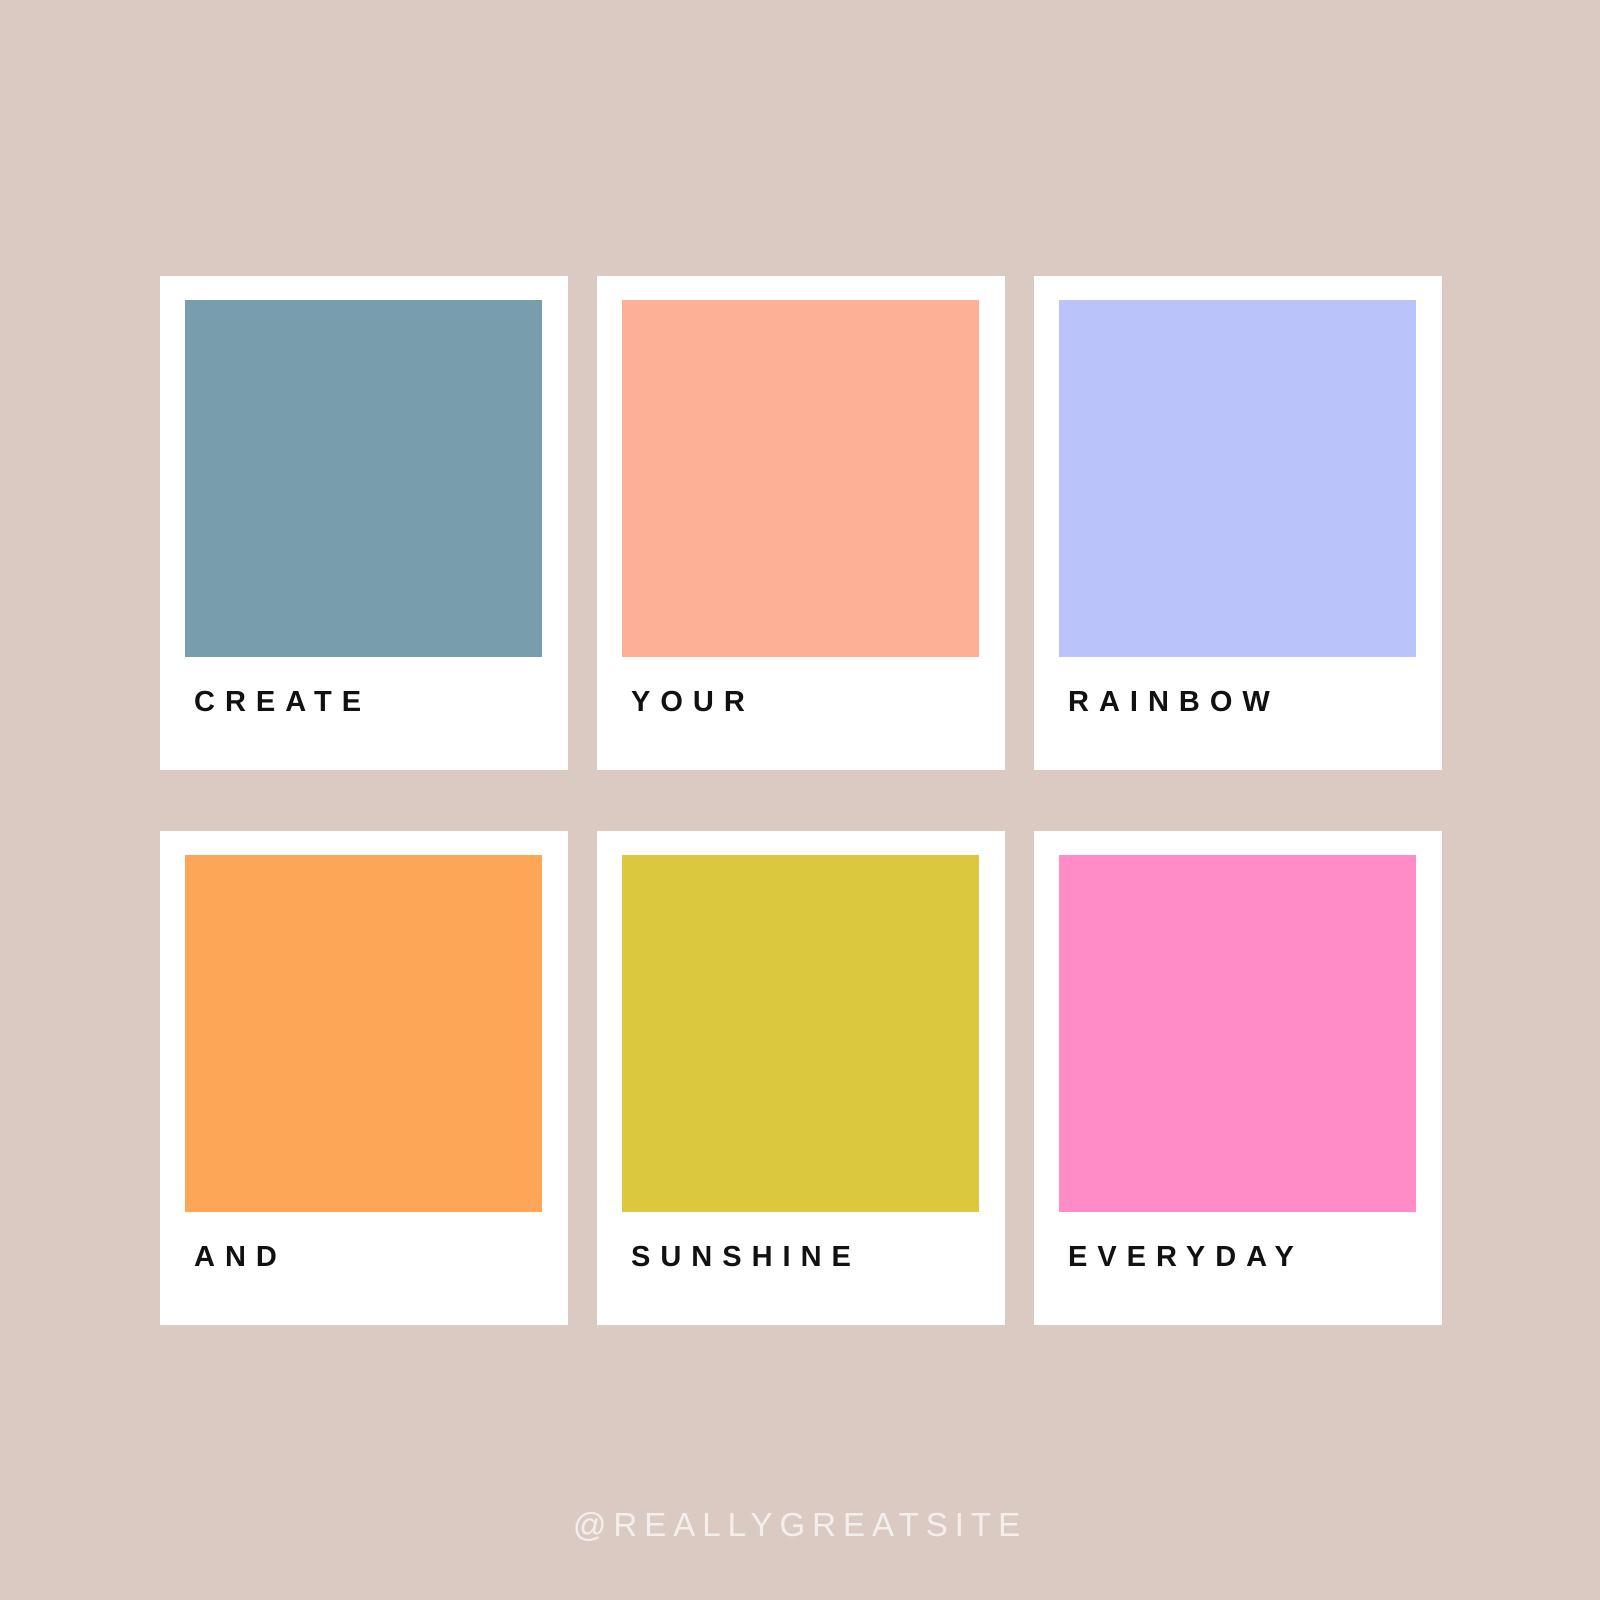 The image size is (1600, 1600). What do you see at coordinates (800, 1524) in the screenshot?
I see `site-handle: @REALLYGREATSITE` at bounding box center [800, 1524].